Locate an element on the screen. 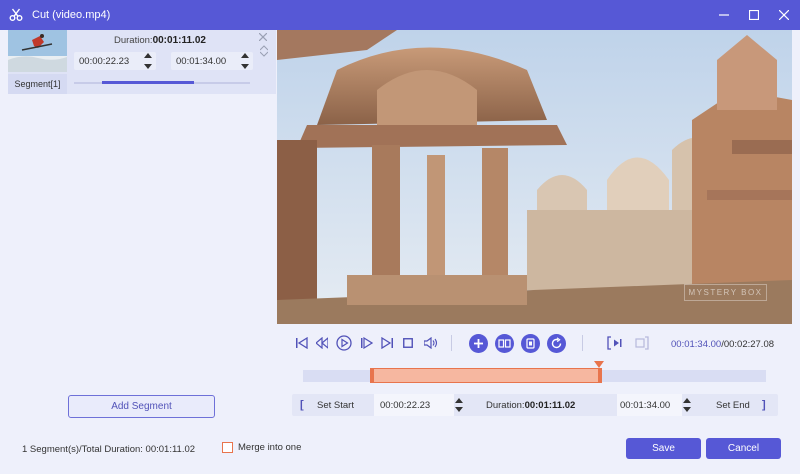 Image resolution: width=800 pixels, height=474 pixels. segment-duration: Duration:00:01:11.02 is located at coordinates (160, 40).